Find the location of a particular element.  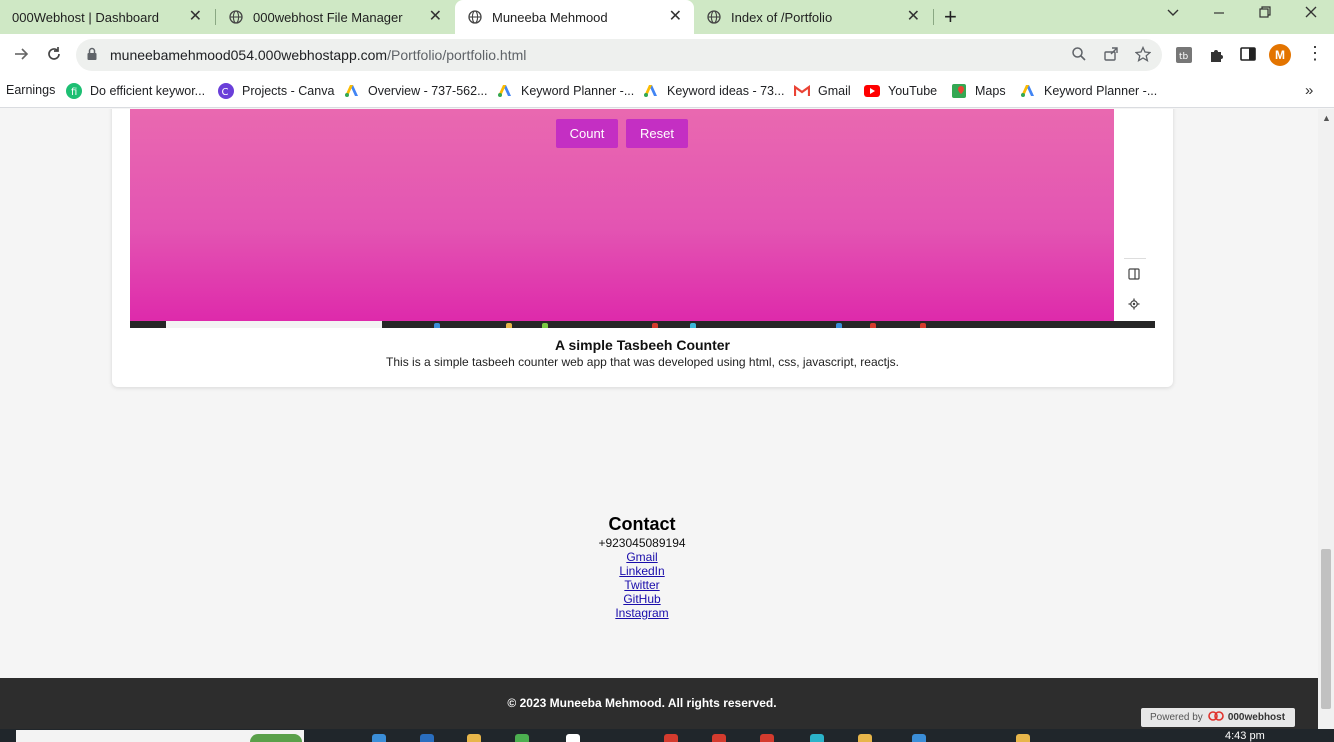

fiverr-icon: fi is located at coordinates (74, 91).